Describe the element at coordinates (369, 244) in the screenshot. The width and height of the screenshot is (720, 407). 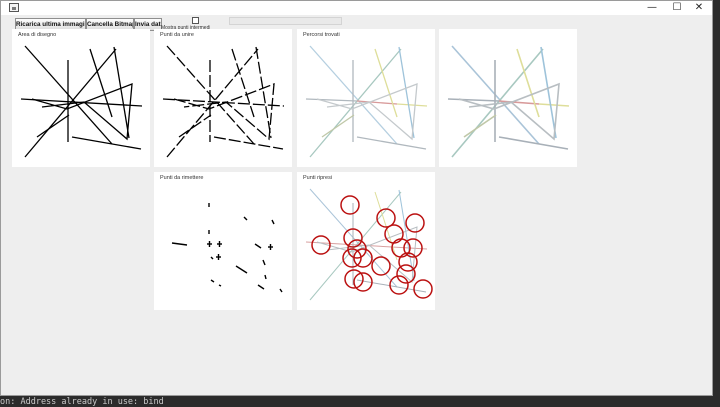
I see `recovered-points-canvas` at that location.